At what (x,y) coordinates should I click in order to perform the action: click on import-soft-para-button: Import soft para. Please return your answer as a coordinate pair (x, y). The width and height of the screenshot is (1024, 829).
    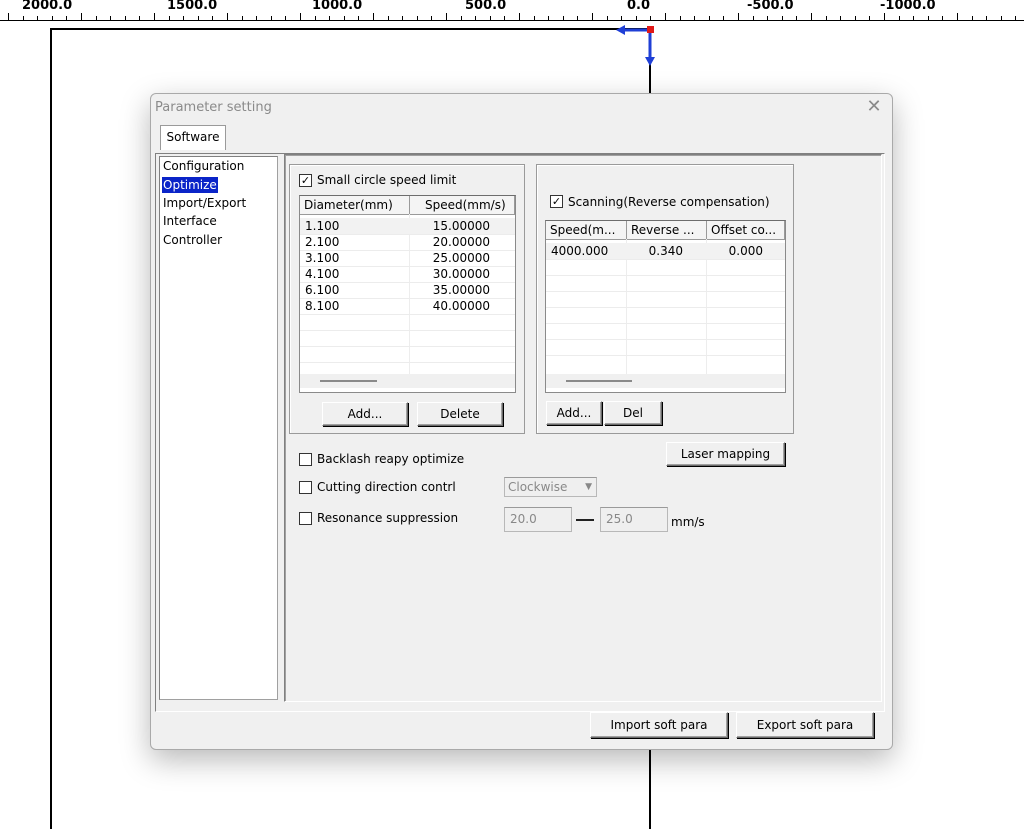
    Looking at the image, I should click on (659, 725).